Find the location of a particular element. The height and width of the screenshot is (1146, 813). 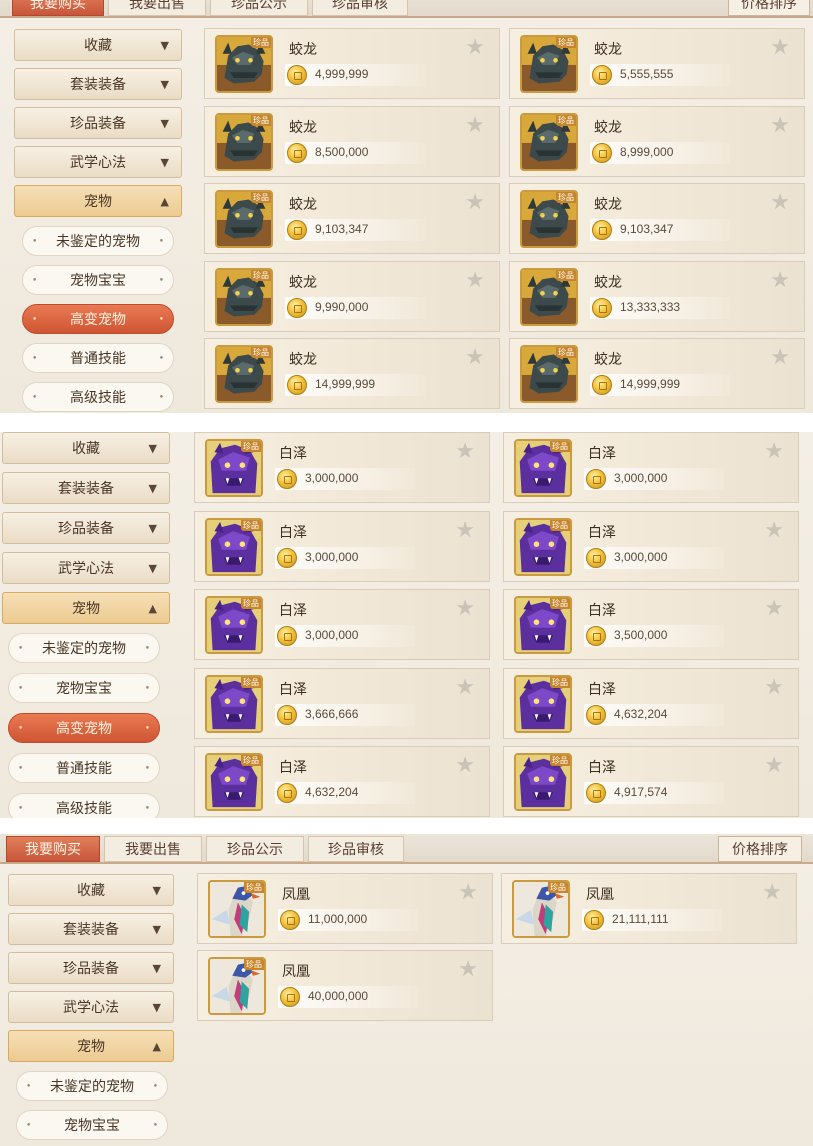

item-card: 珍品 蛟龙 13,333,333 ★ is located at coordinates (657, 296).